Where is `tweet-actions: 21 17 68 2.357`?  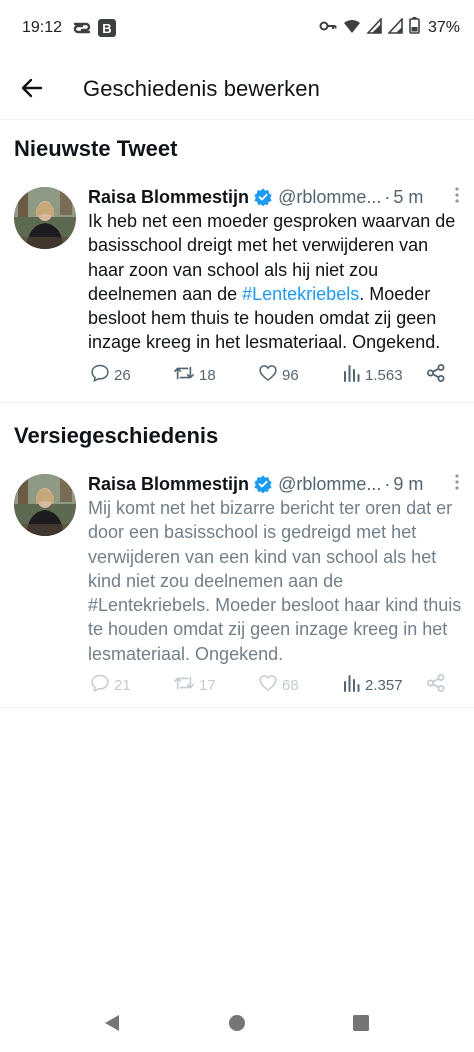
tweet-actions: 21 17 68 2.357 is located at coordinates (274, 685).